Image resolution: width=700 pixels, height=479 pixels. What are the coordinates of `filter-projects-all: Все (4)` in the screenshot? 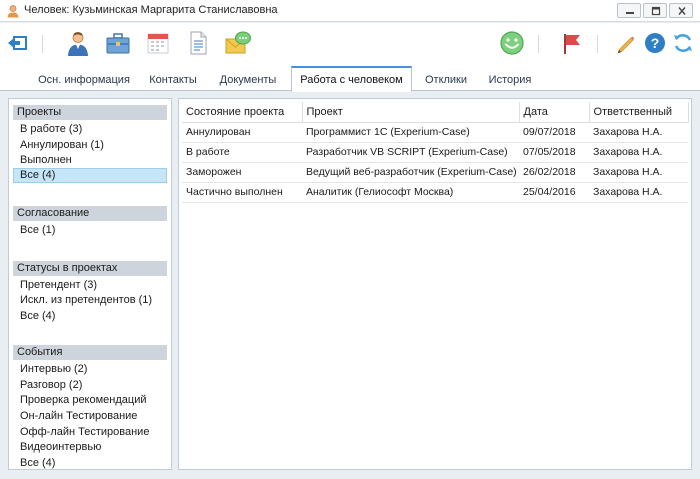 It's located at (90, 175).